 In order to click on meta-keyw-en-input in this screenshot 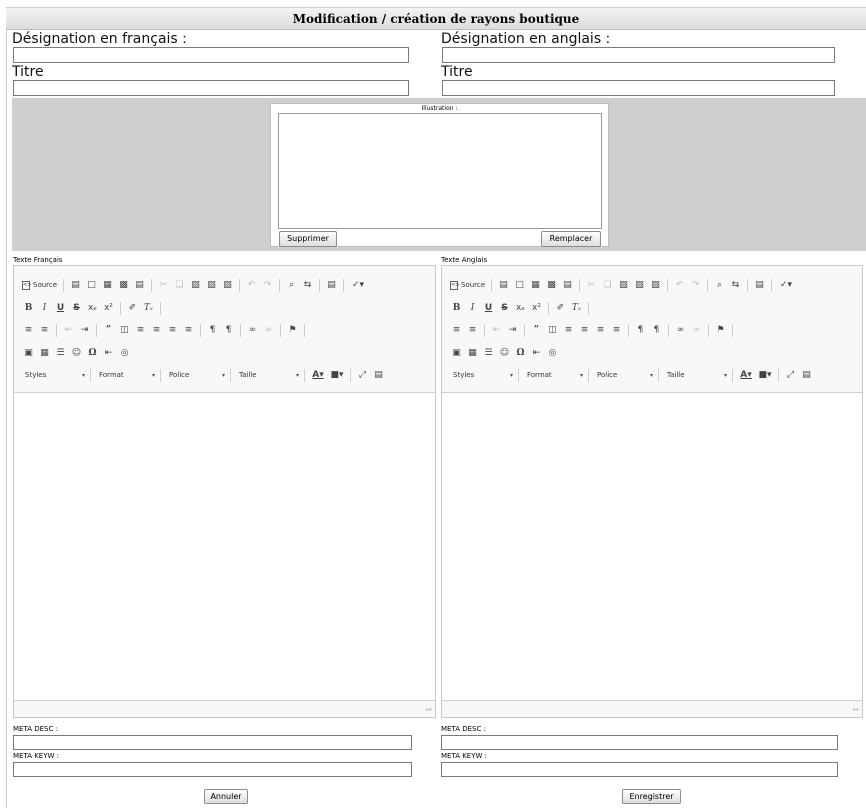, I will do `click(639, 769)`.